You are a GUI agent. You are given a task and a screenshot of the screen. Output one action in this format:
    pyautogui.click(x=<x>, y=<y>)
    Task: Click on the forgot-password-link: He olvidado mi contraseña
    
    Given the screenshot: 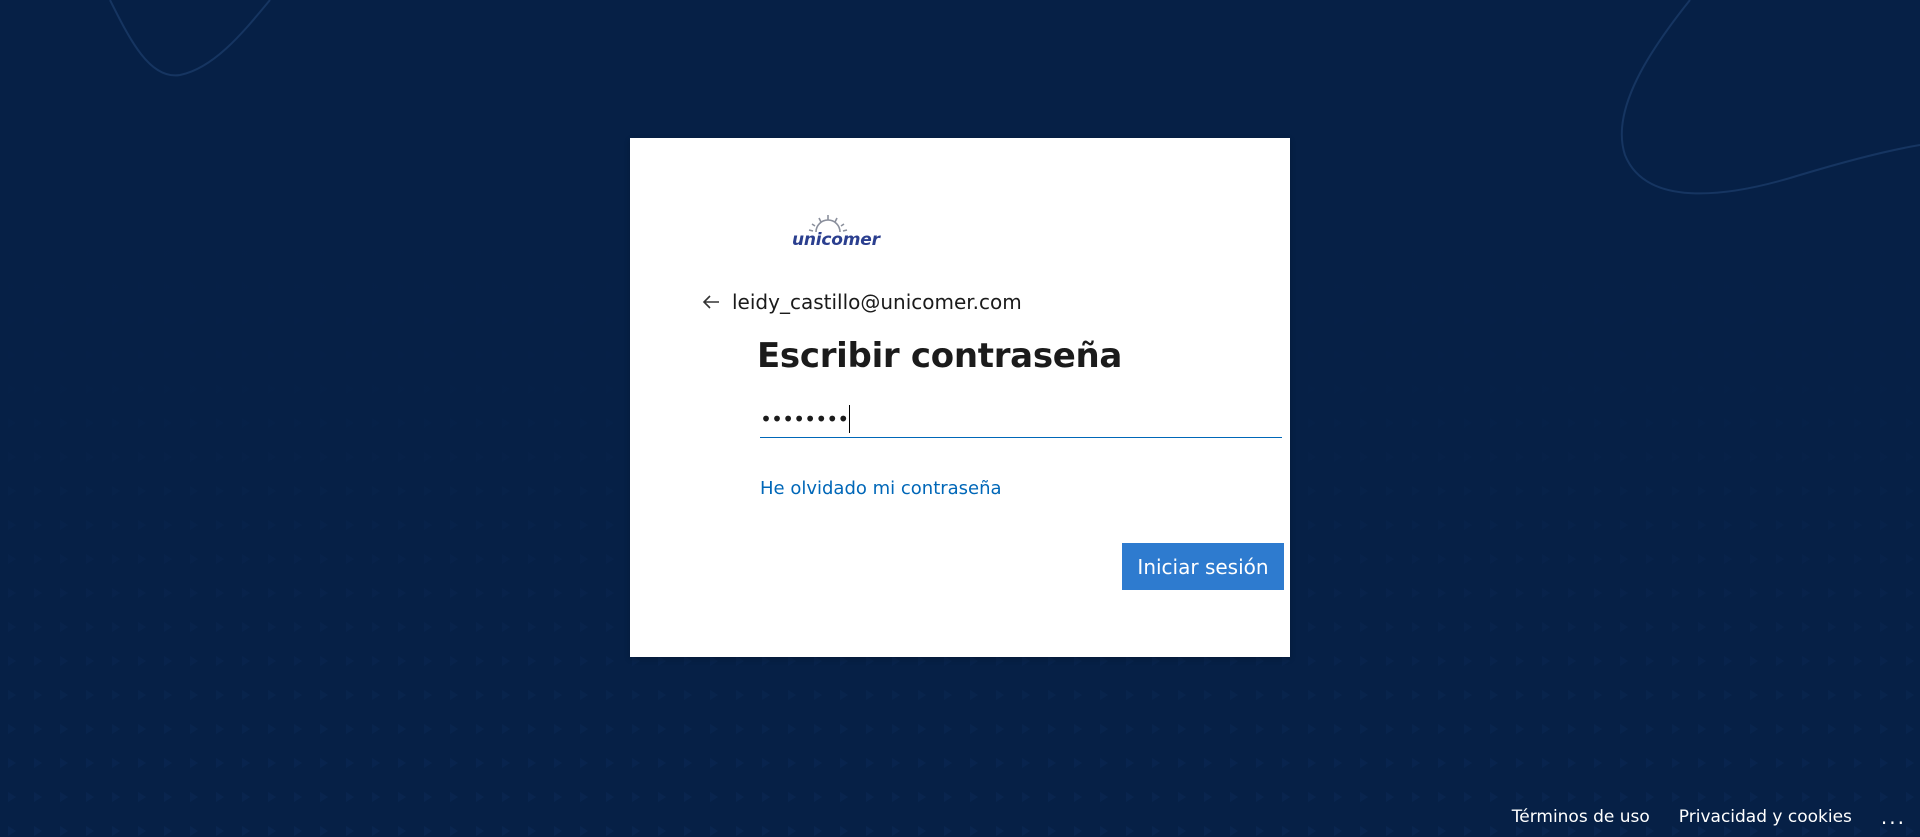 What is the action you would take?
    pyautogui.click(x=881, y=488)
    